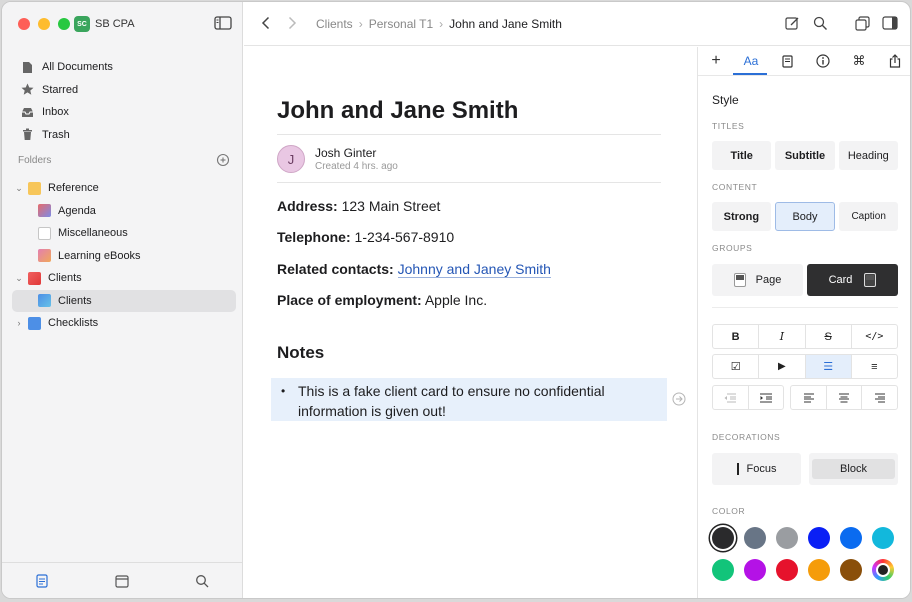 Image resolution: width=912 pixels, height=602 pixels. What do you see at coordinates (401, 24) in the screenshot?
I see `breadcrumb-item: Personal T1` at bounding box center [401, 24].